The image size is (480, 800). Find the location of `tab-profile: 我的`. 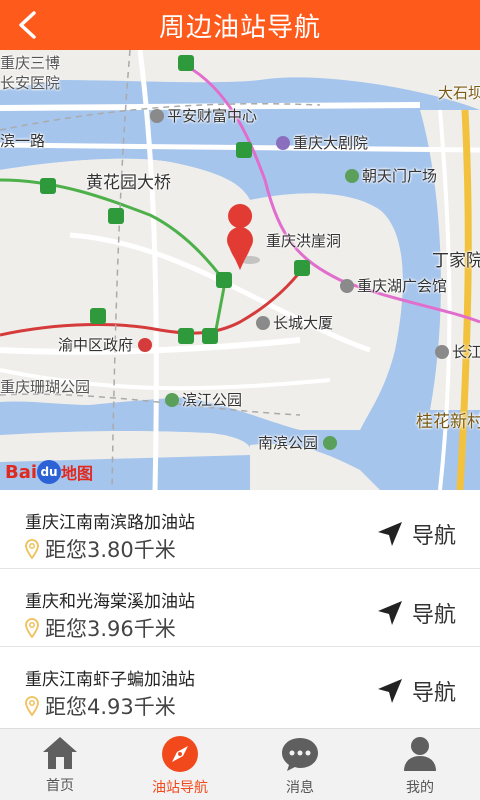

tab-profile: 我的 is located at coordinates (420, 764).